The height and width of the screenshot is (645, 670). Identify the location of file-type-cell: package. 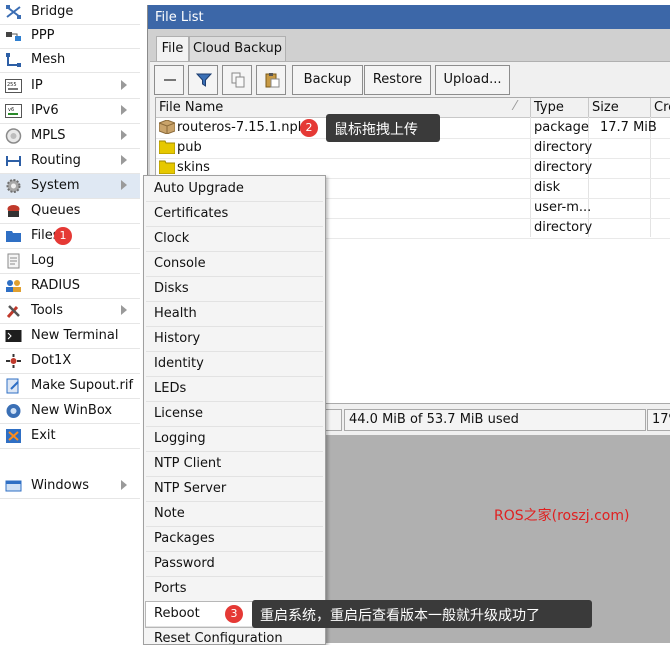
(561, 127).